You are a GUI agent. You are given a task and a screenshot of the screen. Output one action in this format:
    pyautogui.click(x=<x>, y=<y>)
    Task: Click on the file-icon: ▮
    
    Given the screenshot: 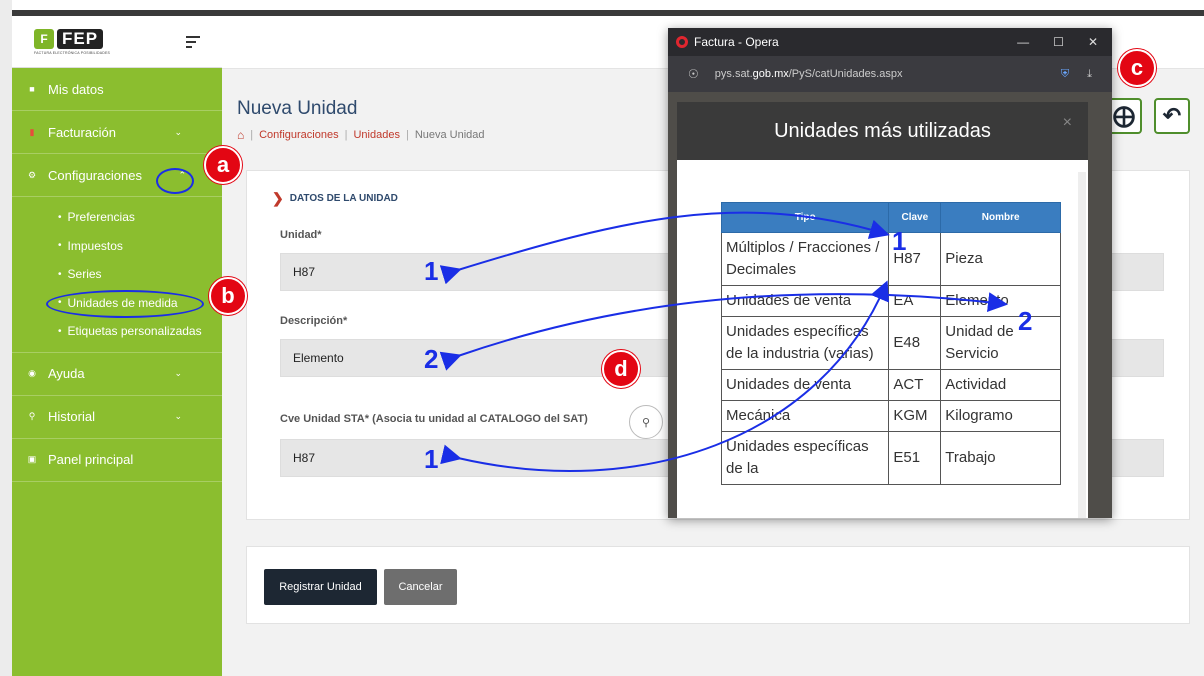 What is the action you would take?
    pyautogui.click(x=32, y=131)
    